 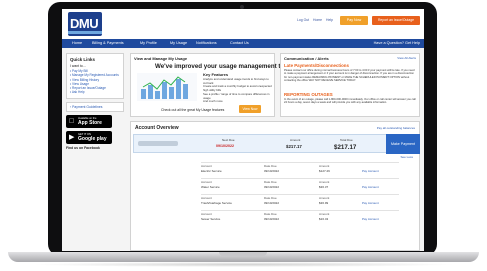 What do you see at coordinates (95, 92) in the screenshot?
I see `quick-link-ask-help: • Ask Help` at bounding box center [95, 92].